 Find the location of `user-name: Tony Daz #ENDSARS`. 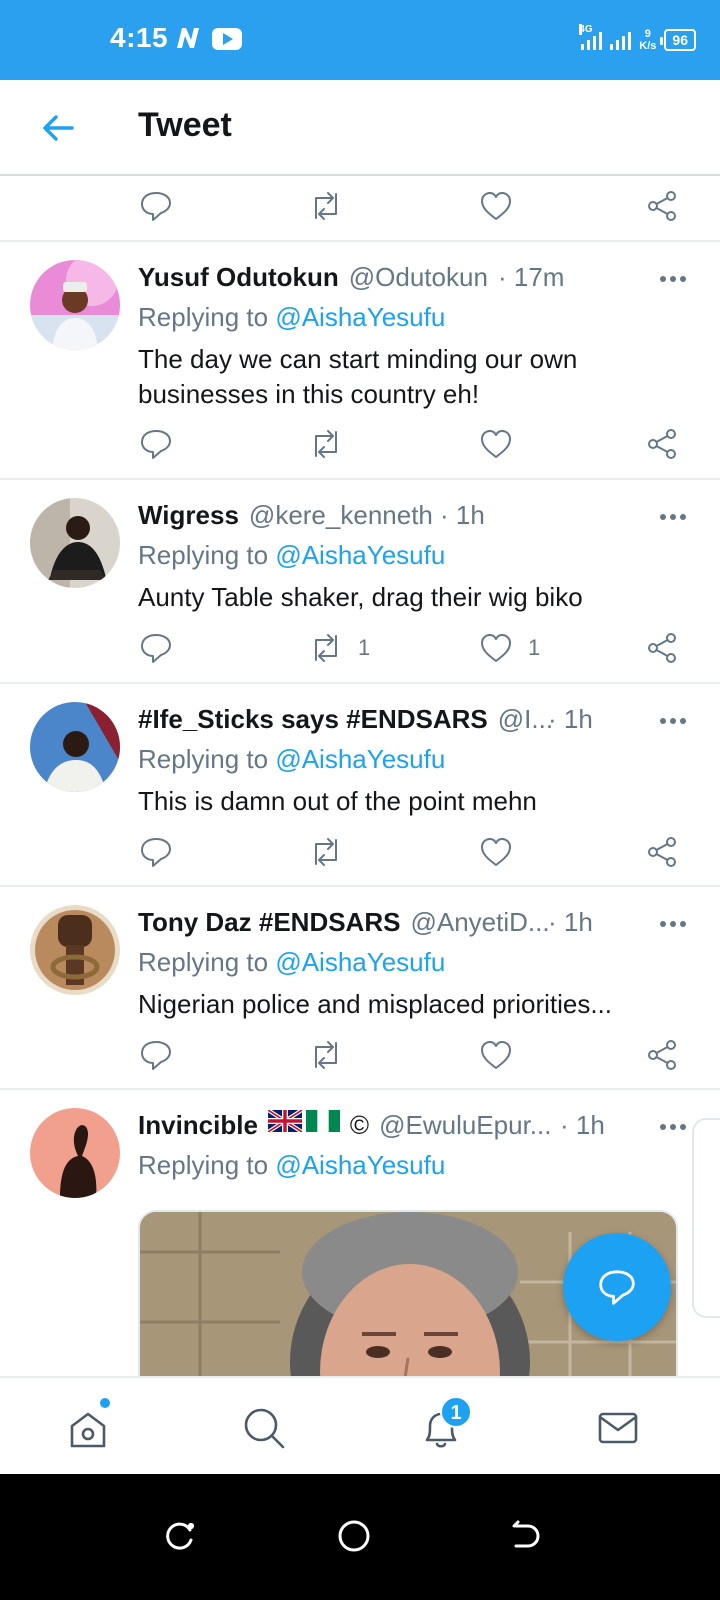

user-name: Tony Daz #ENDSARS is located at coordinates (269, 924).